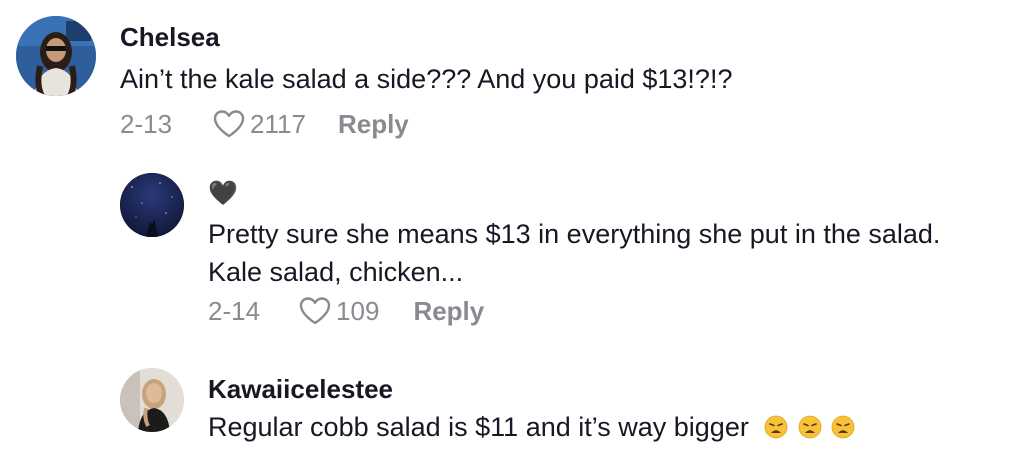  What do you see at coordinates (278, 124) in the screenshot?
I see `like-count: 2117` at bounding box center [278, 124].